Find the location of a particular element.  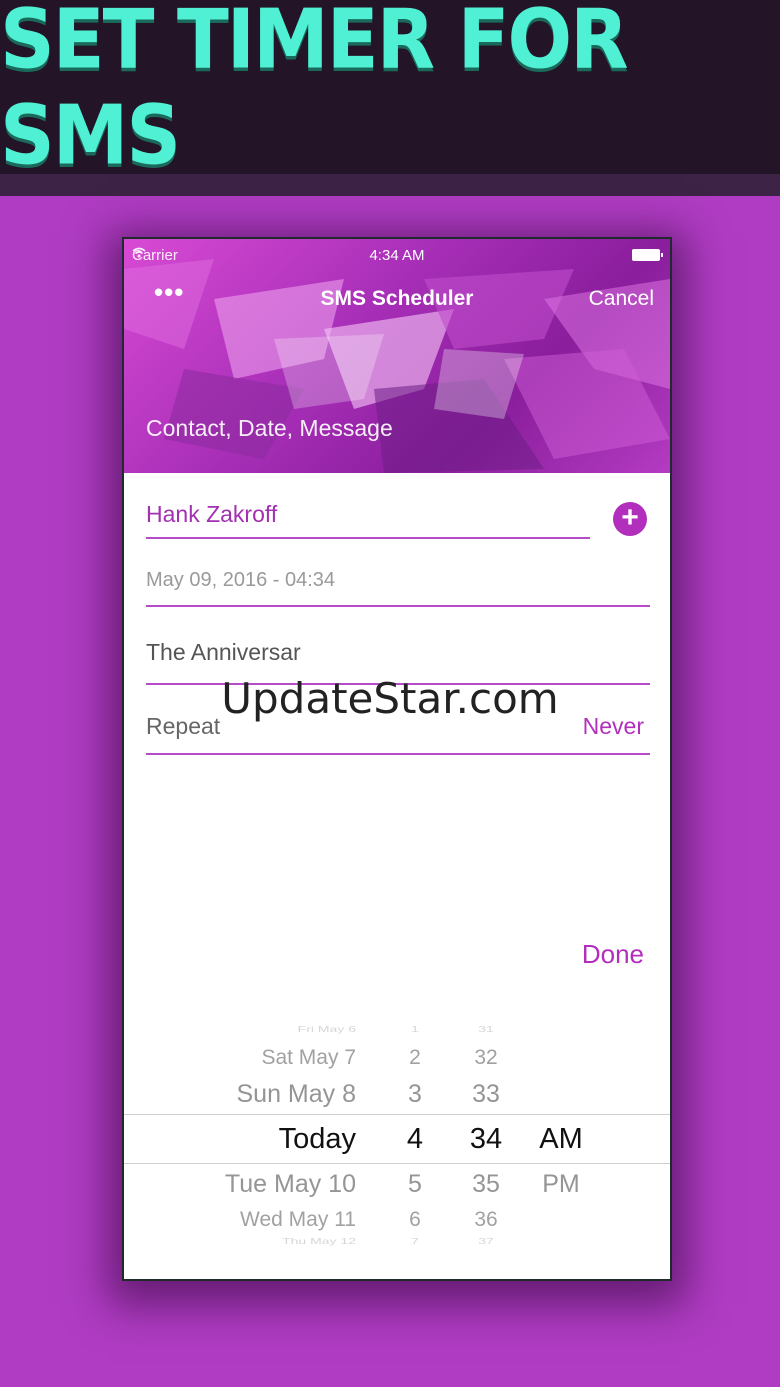

picker-day: Wed May 11 is located at coordinates (298, 1219).